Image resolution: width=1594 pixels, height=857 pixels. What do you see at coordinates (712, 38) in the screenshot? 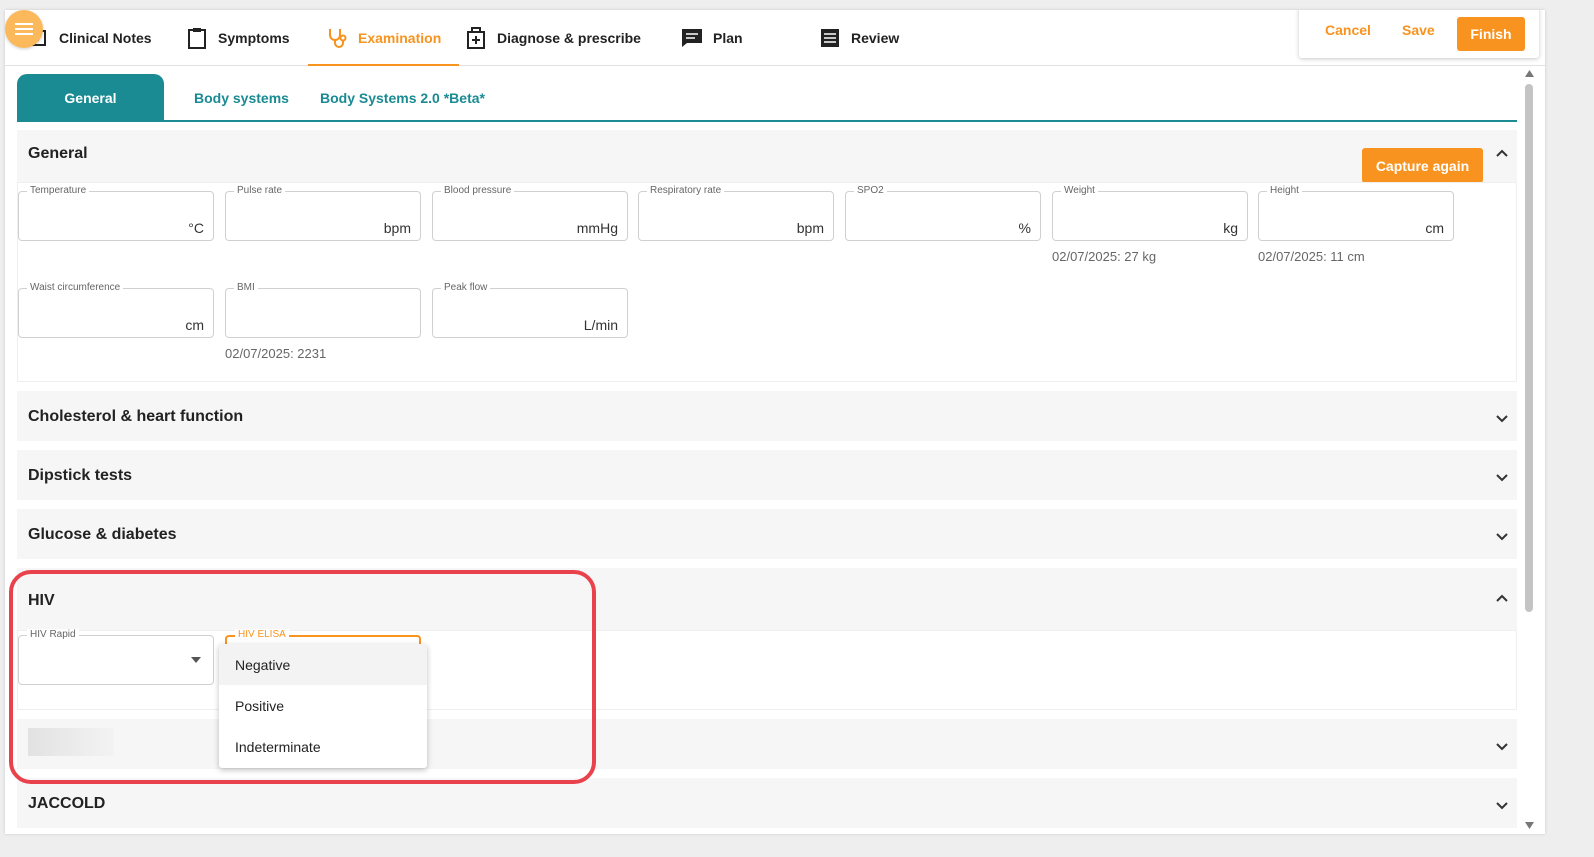
I see `tab-plan: Plan` at bounding box center [712, 38].